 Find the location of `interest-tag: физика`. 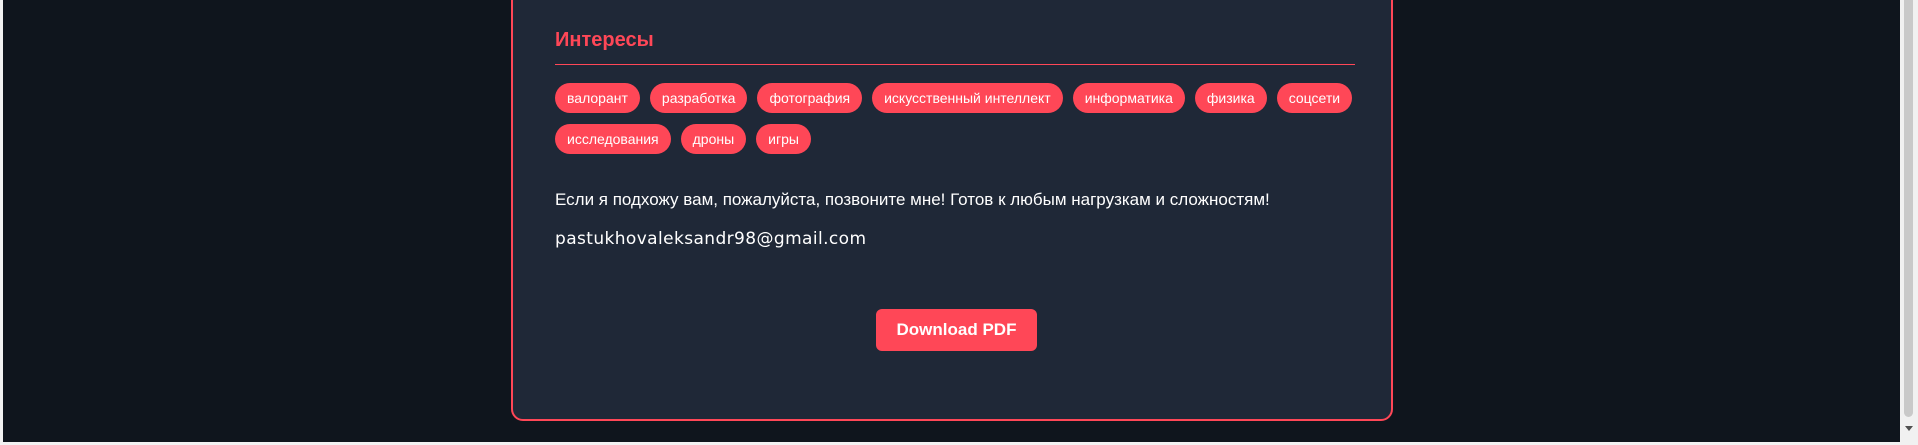

interest-tag: физика is located at coordinates (1230, 98).